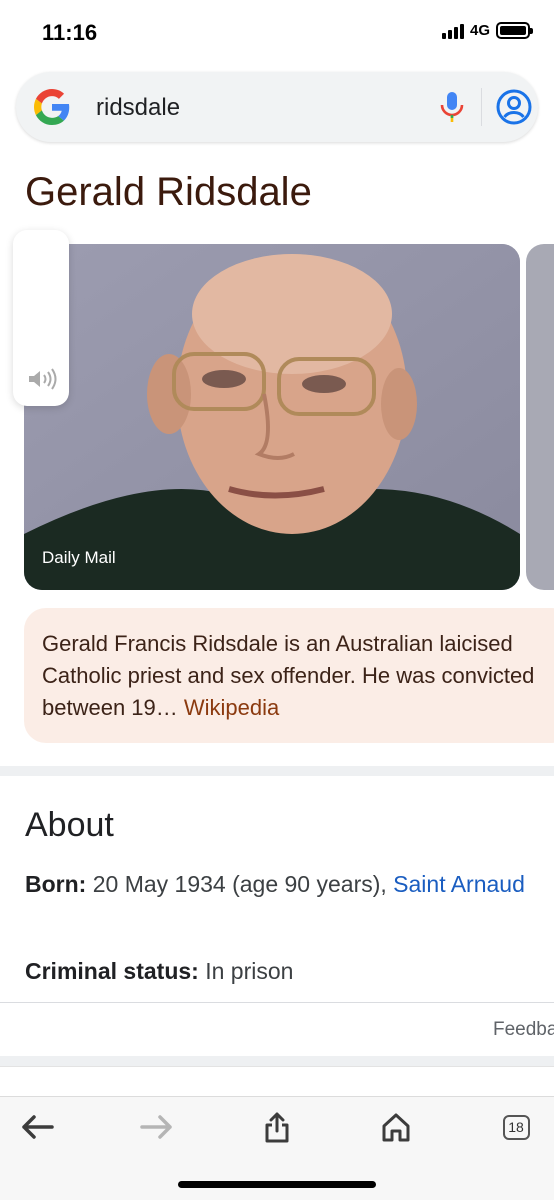  What do you see at coordinates (452, 31) in the screenshot?
I see `signal-icon` at bounding box center [452, 31].